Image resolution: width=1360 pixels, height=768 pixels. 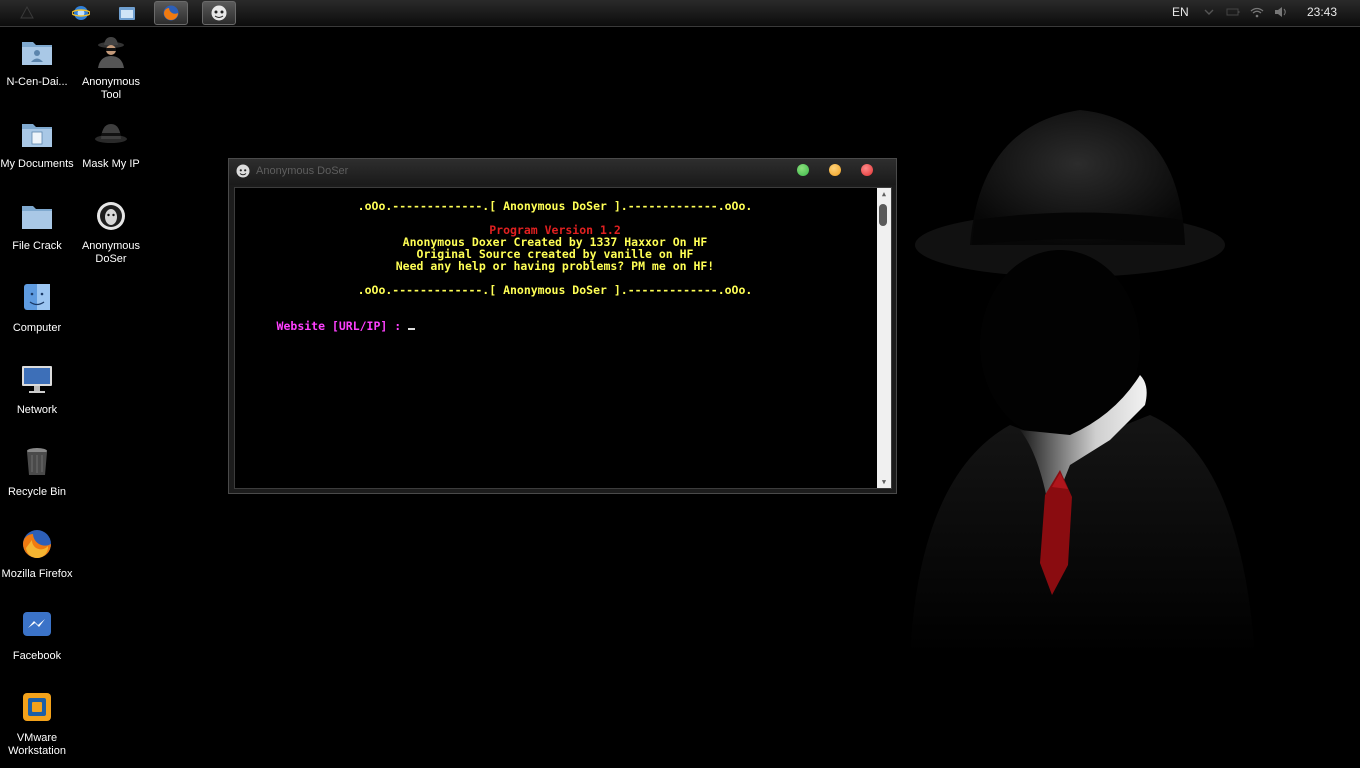 I want to click on chevron-down-icon, so click(x=1209, y=12).